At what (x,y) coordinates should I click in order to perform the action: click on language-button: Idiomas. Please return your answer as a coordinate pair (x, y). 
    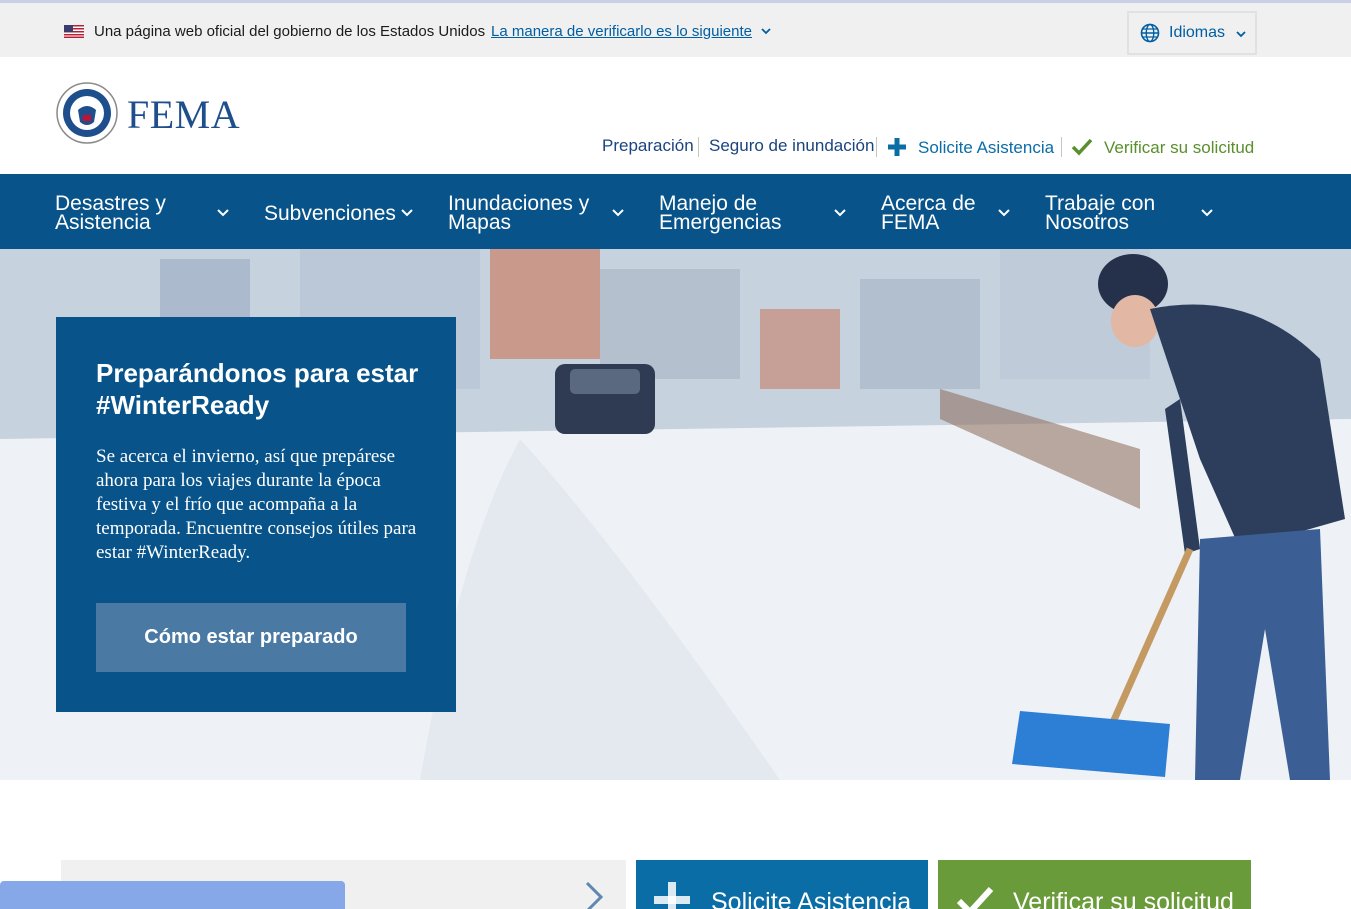
    Looking at the image, I should click on (1192, 33).